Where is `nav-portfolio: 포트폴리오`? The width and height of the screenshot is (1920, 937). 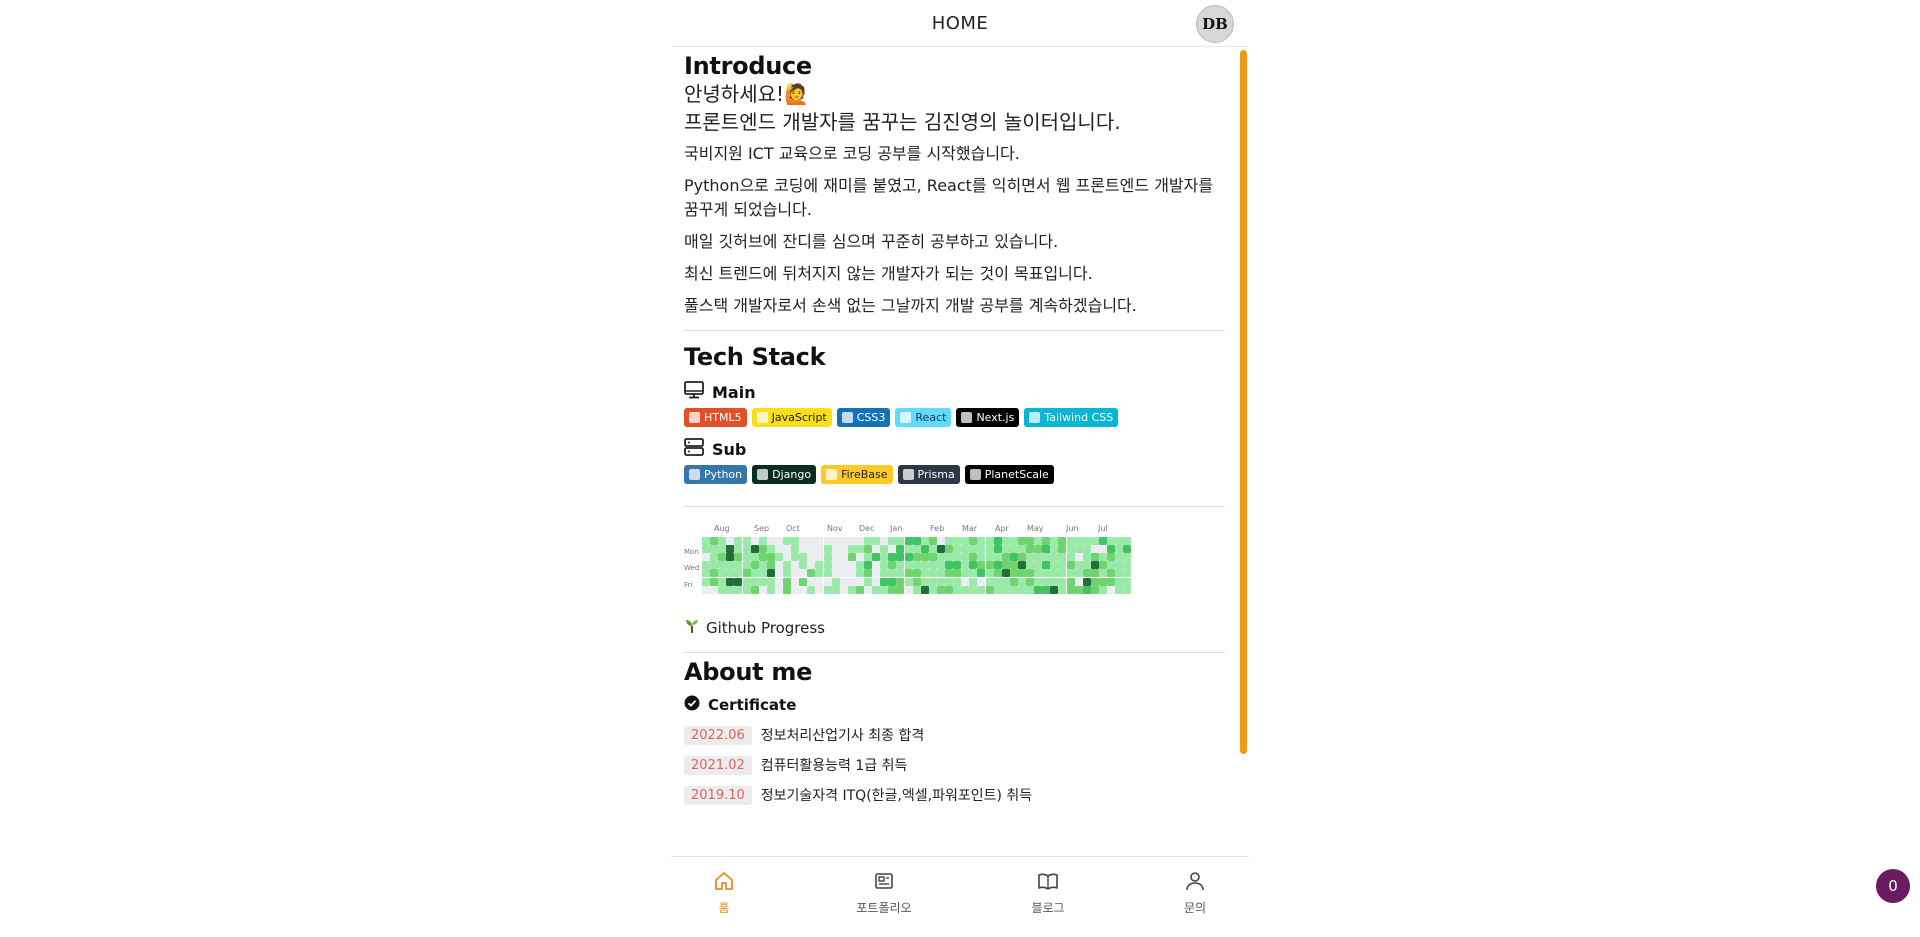 nav-portfolio: 포트폴리오 is located at coordinates (884, 893).